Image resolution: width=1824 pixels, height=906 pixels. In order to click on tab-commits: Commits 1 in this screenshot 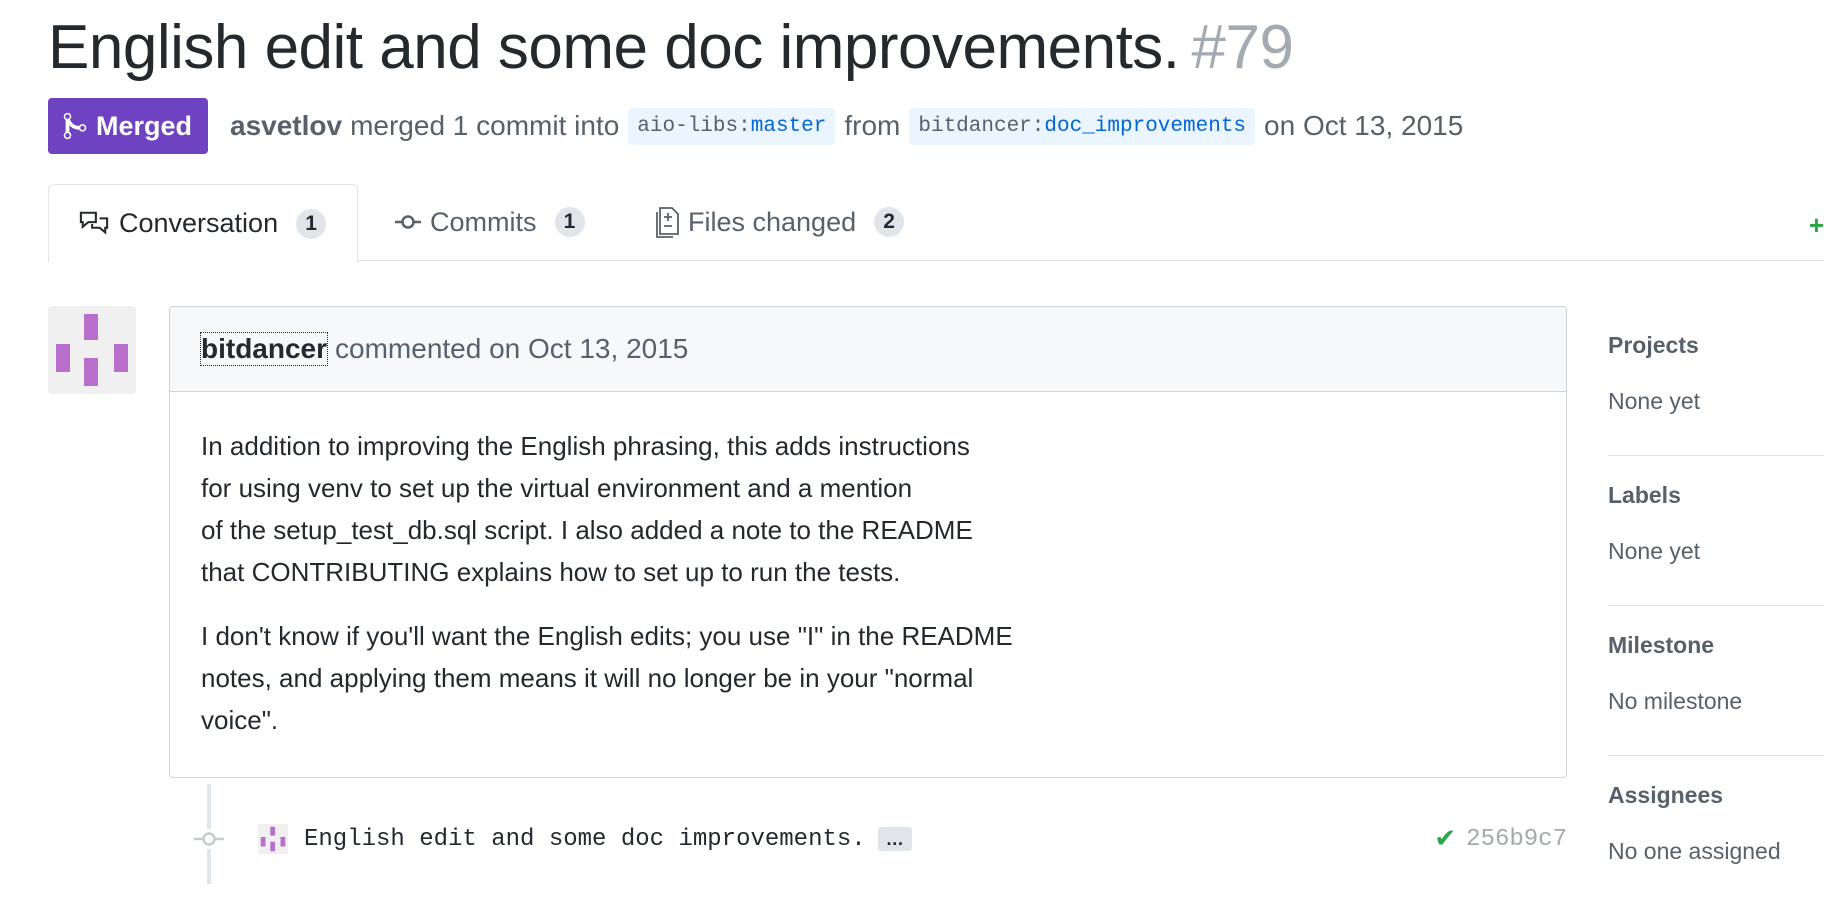, I will do `click(489, 222)`.